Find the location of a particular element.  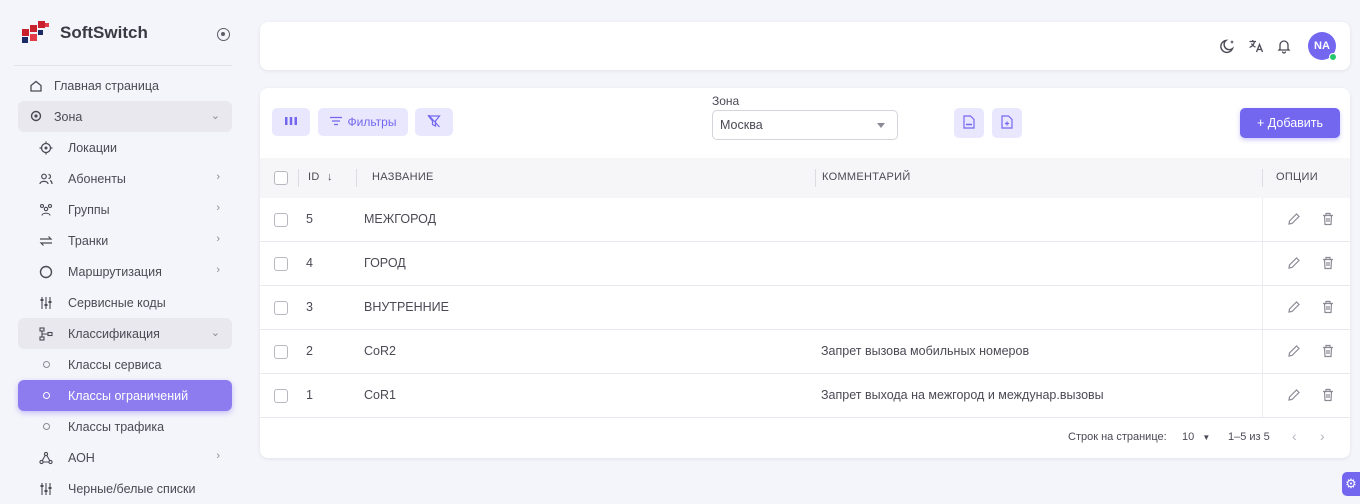

file-csv-icon is located at coordinates (969, 123).